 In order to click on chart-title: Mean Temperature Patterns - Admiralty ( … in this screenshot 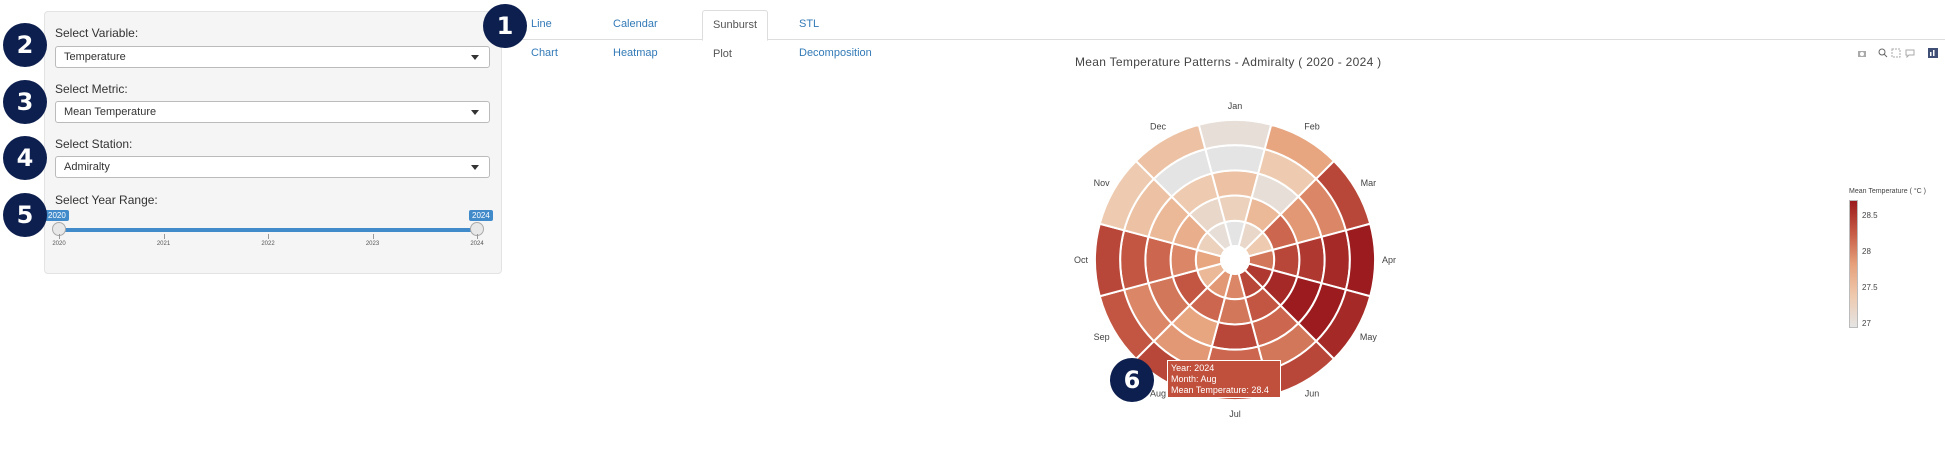, I will do `click(1228, 62)`.